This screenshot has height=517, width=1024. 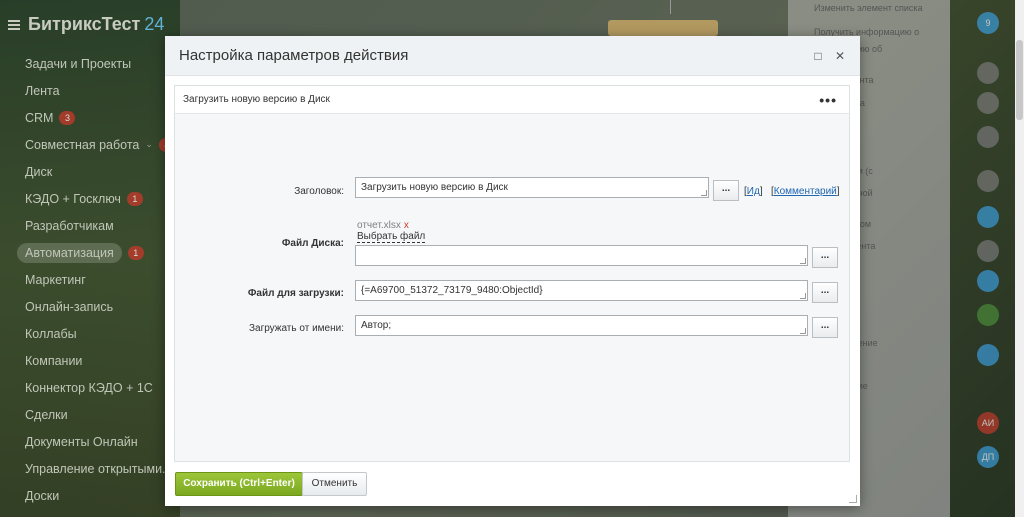 I want to click on load-as-input: Автор;, so click(x=581, y=325).